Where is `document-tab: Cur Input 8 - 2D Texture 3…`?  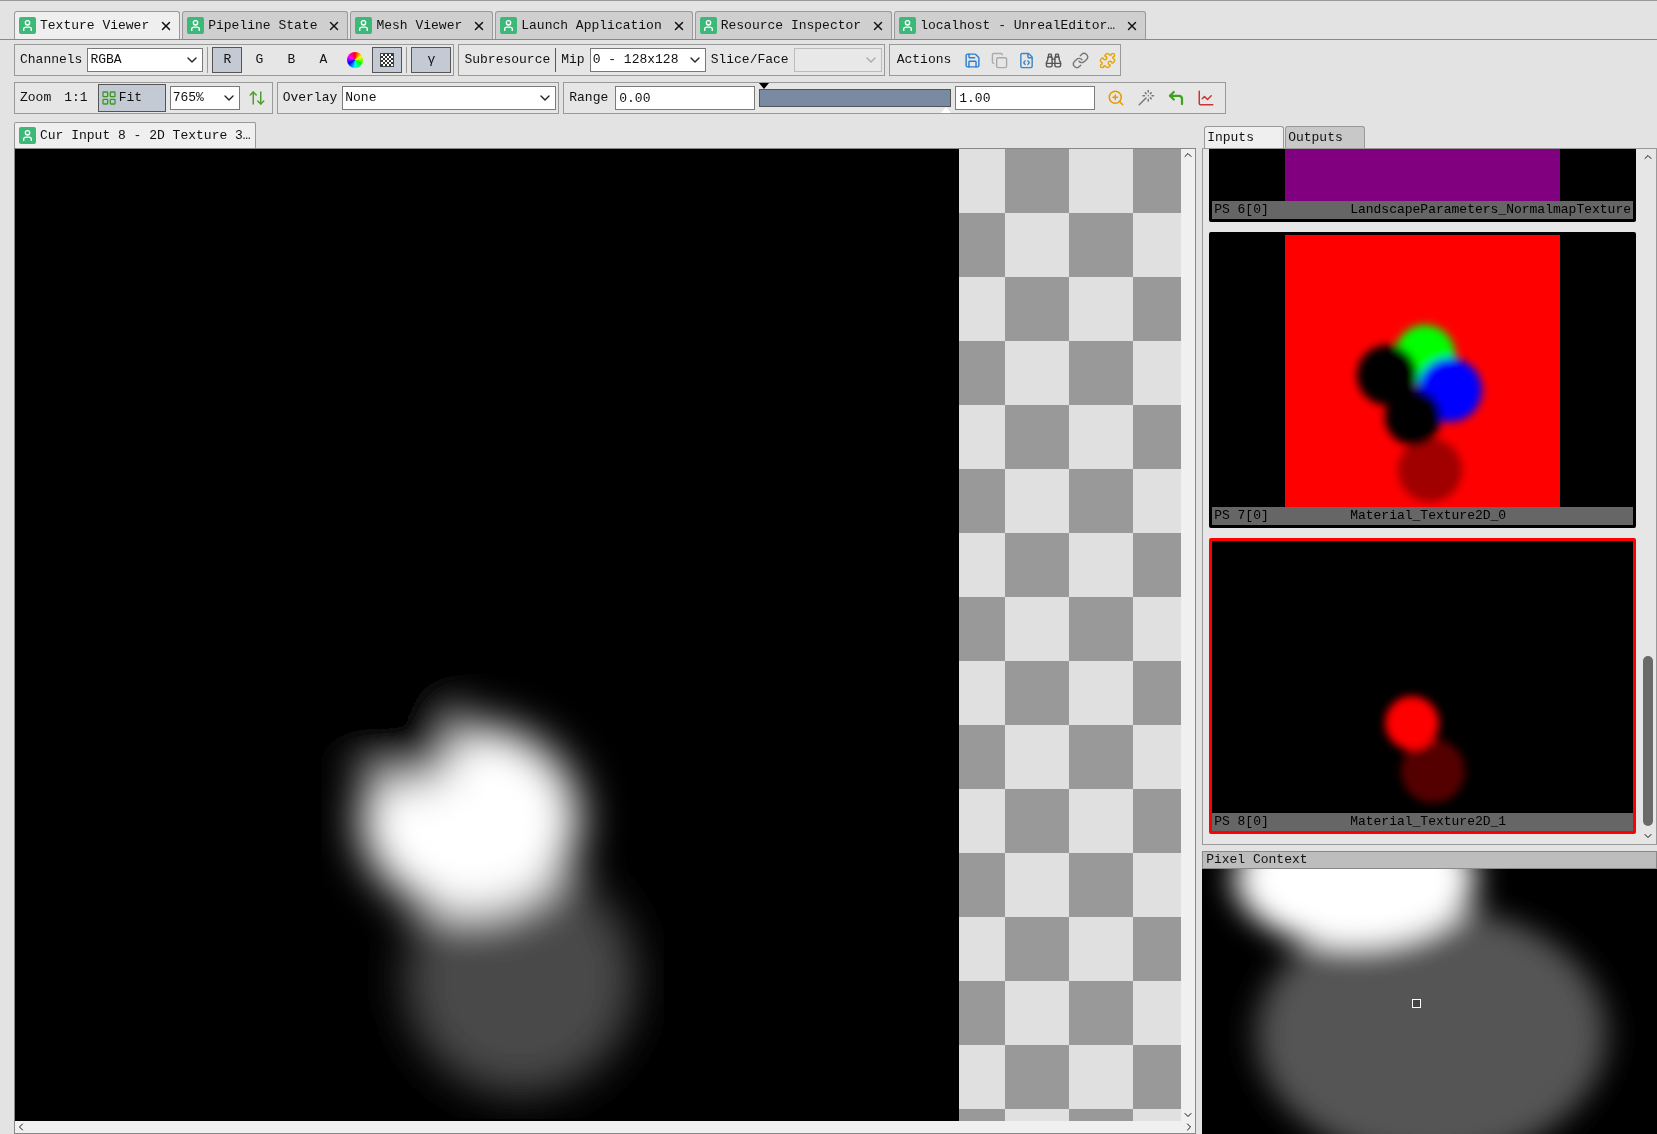
document-tab: Cur Input 8 - 2D Texture 3… is located at coordinates (135, 135).